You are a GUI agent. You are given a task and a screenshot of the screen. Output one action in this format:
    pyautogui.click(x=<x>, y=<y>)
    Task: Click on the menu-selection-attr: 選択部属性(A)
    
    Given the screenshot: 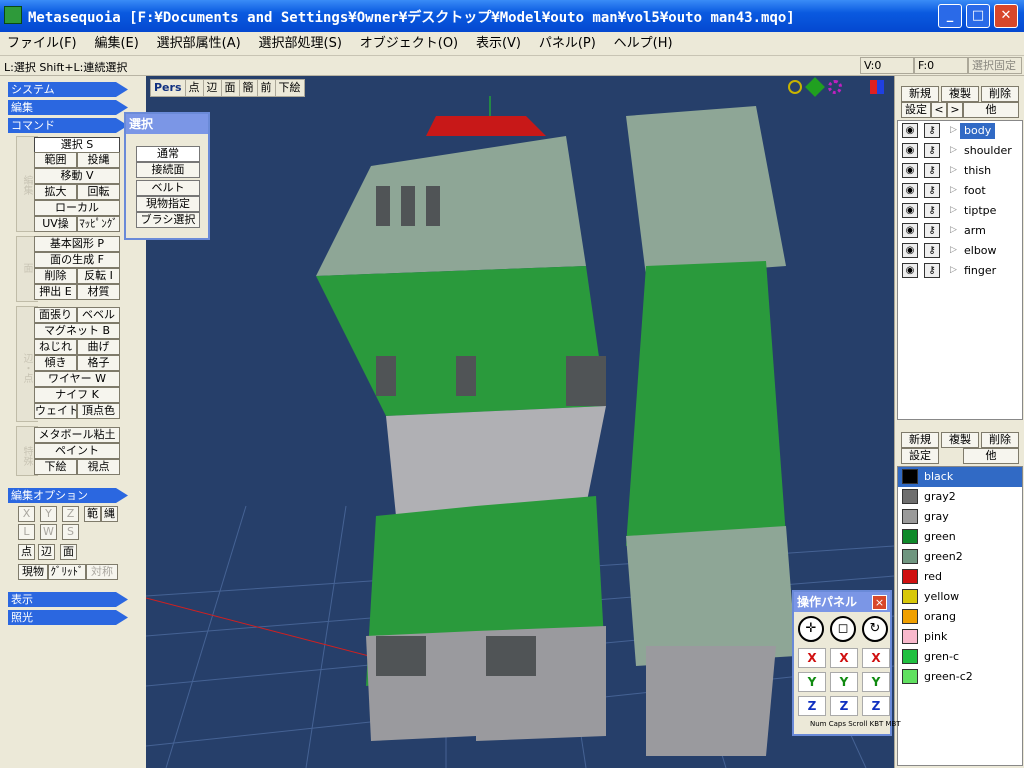 What is the action you would take?
    pyautogui.click(x=199, y=44)
    